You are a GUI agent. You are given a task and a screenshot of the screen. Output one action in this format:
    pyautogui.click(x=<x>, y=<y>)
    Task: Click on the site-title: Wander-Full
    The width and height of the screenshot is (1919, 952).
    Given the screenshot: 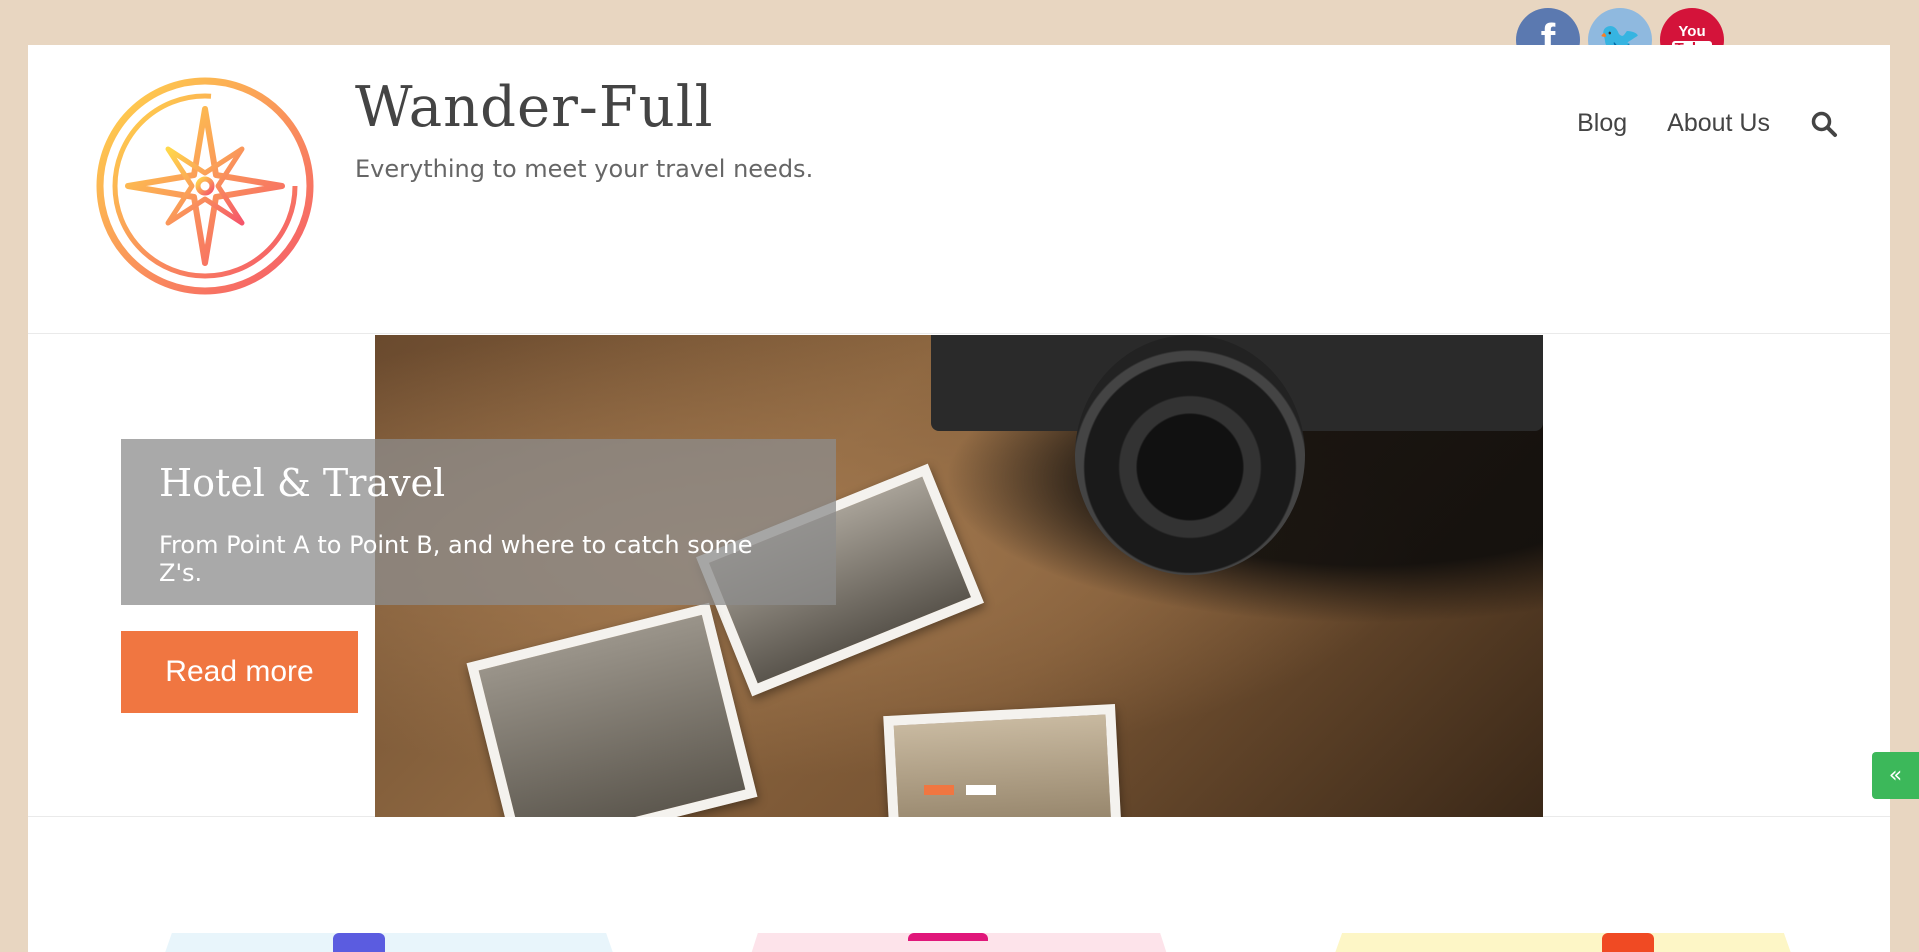 What is the action you would take?
    pyautogui.click(x=534, y=107)
    